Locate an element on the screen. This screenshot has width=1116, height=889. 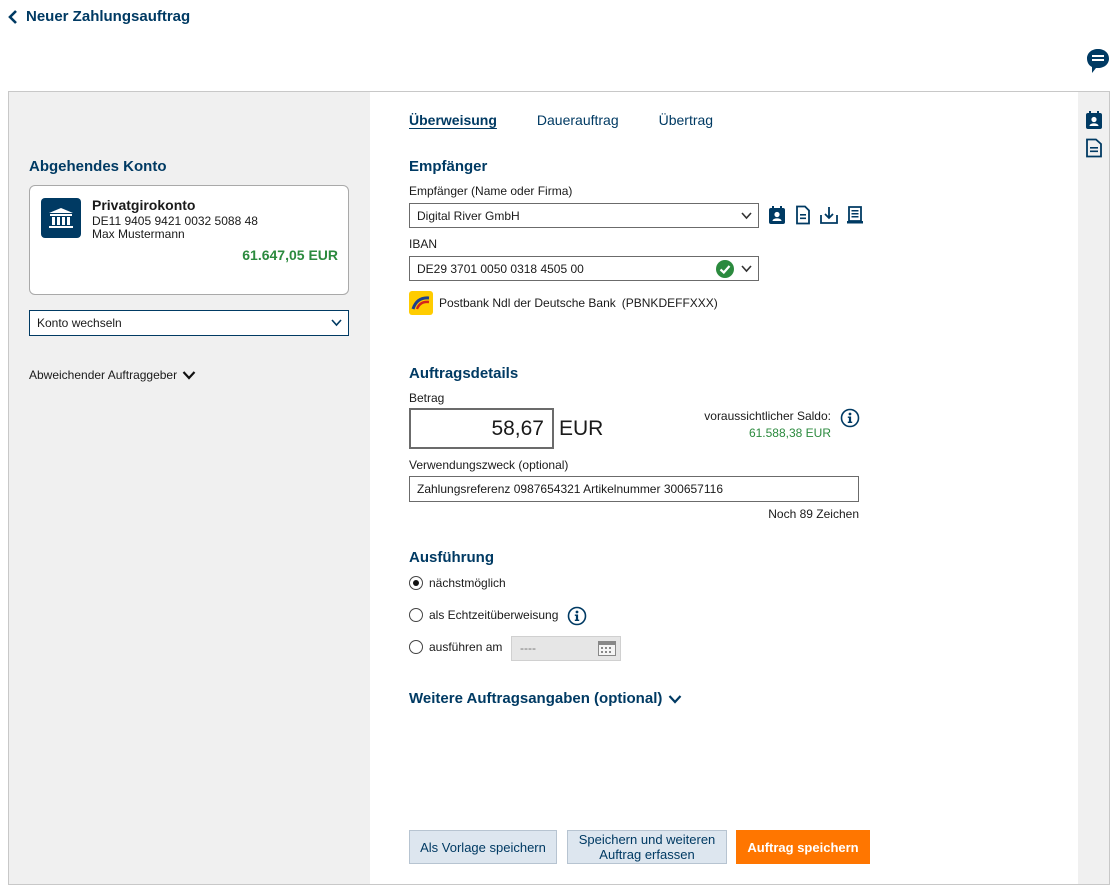
account-iban: DE11 9405 9421 0032 5088 48 is located at coordinates (175, 221).